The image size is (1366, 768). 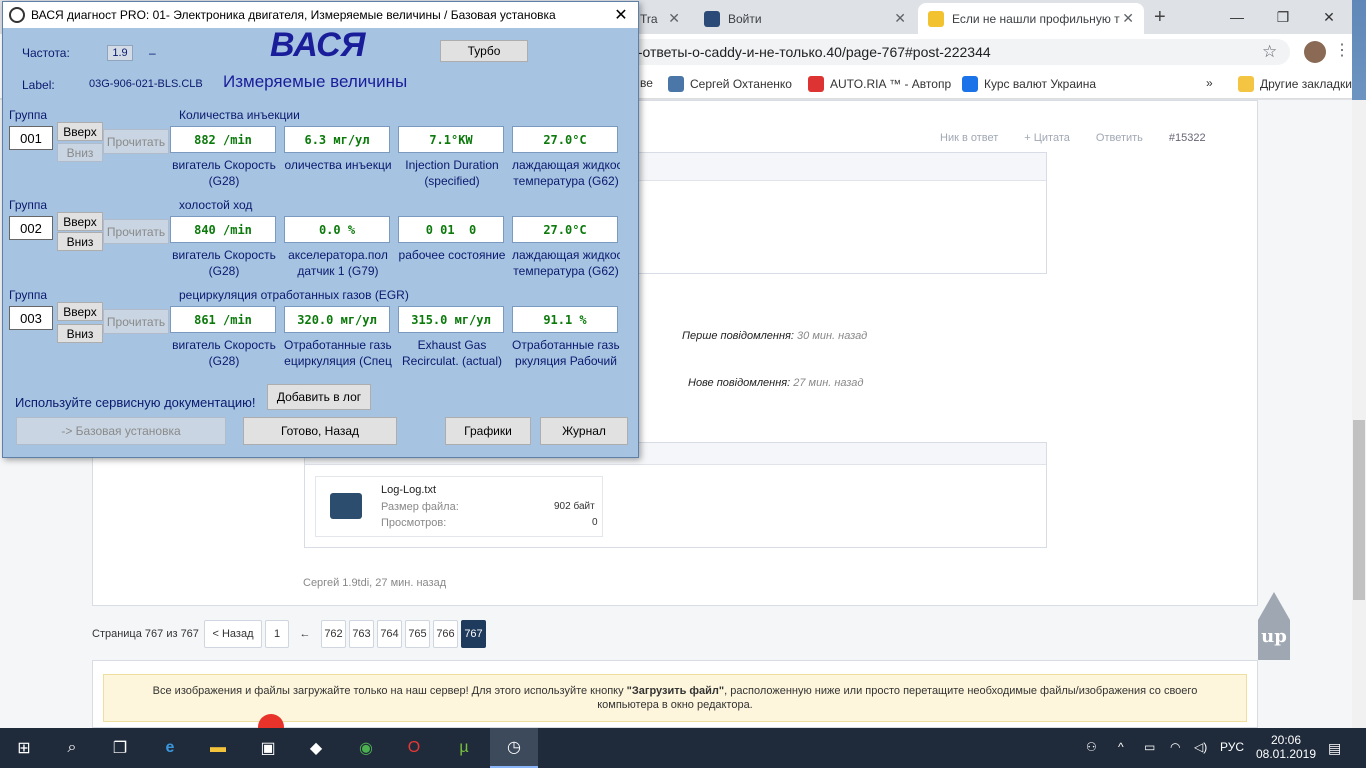 What do you see at coordinates (136, 231) in the screenshot?
I see `group-2-read-button: Прочитать` at bounding box center [136, 231].